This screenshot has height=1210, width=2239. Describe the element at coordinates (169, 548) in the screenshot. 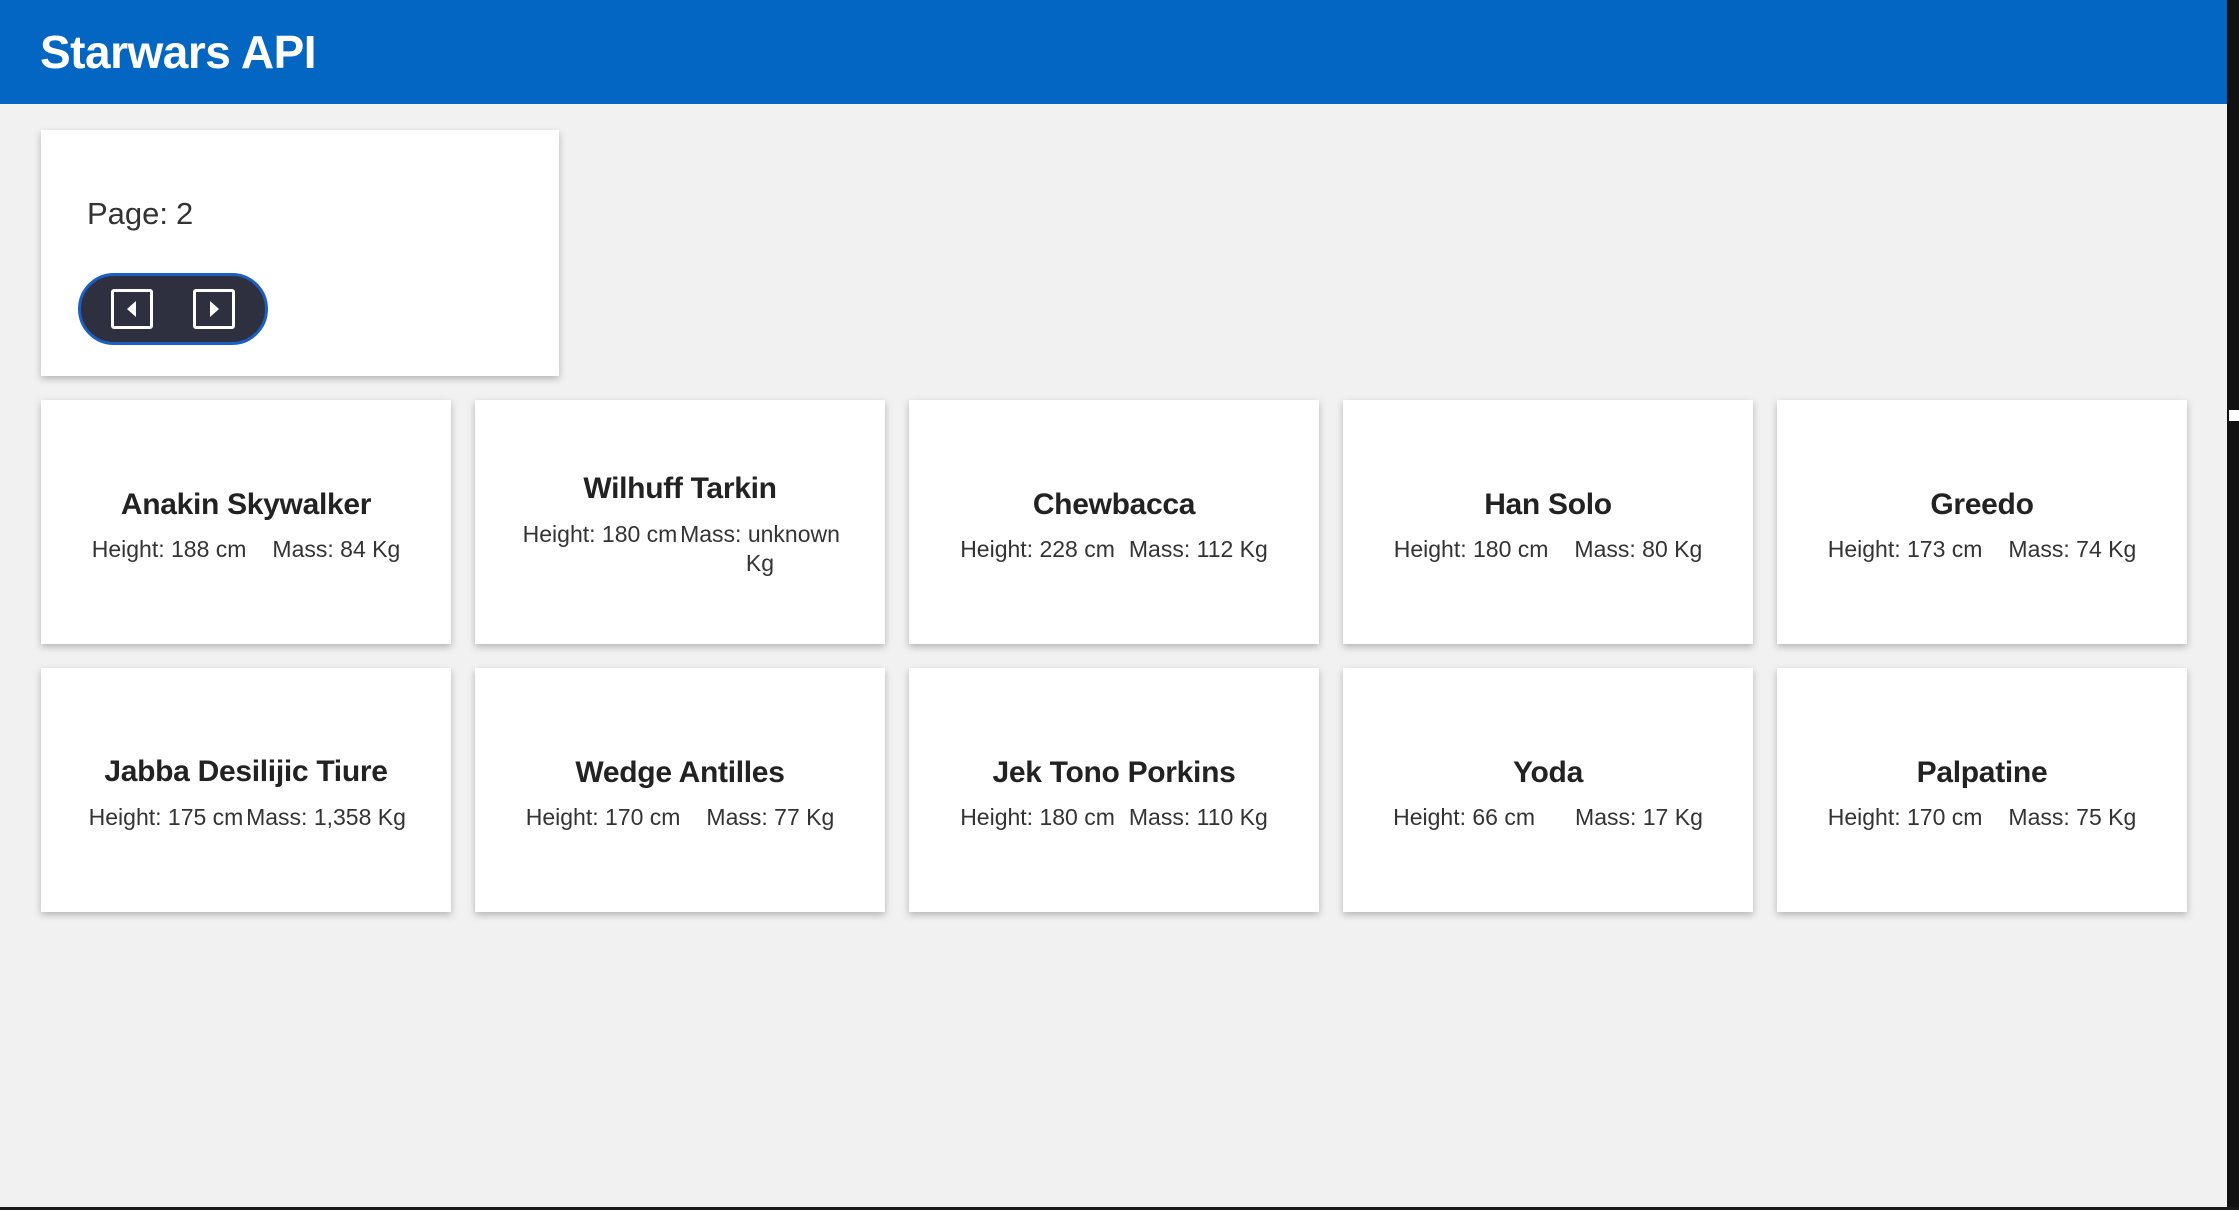

I see `character-height: Height: 188 cm` at that location.